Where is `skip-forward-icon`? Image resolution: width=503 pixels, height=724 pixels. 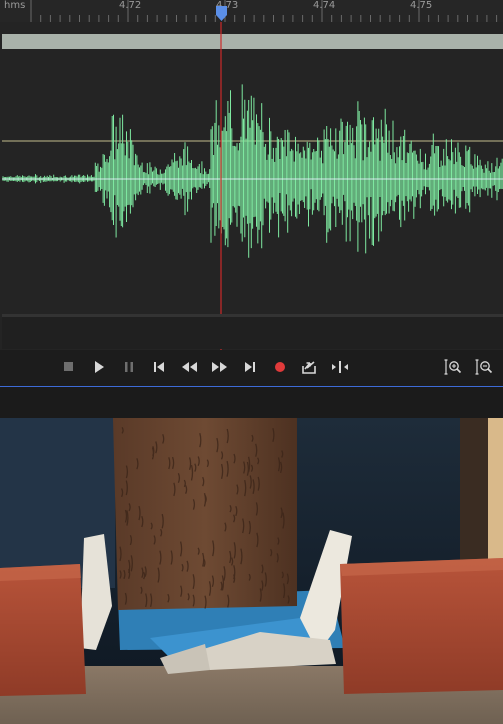
skip-forward-icon is located at coordinates (250, 367).